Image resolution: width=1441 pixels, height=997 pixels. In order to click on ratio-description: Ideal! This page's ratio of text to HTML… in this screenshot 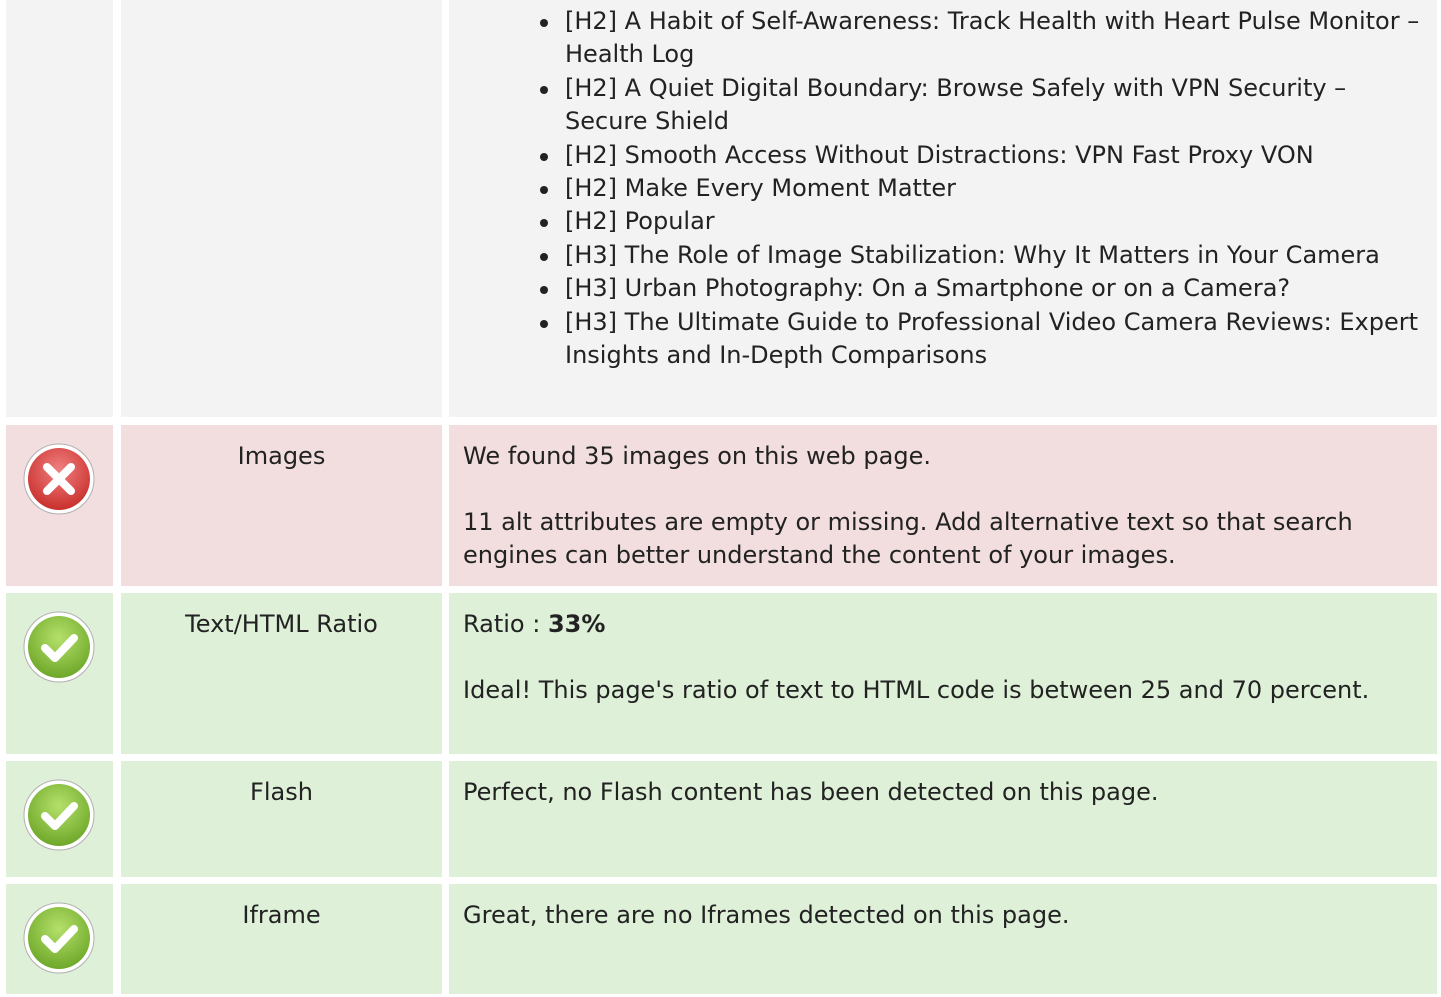, I will do `click(916, 690)`.